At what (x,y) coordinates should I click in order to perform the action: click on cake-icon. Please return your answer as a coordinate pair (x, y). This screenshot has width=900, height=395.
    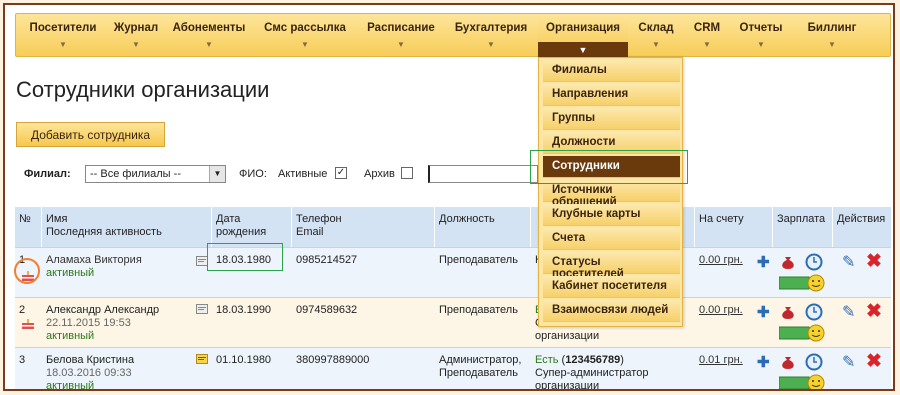
    Looking at the image, I should click on (28, 324).